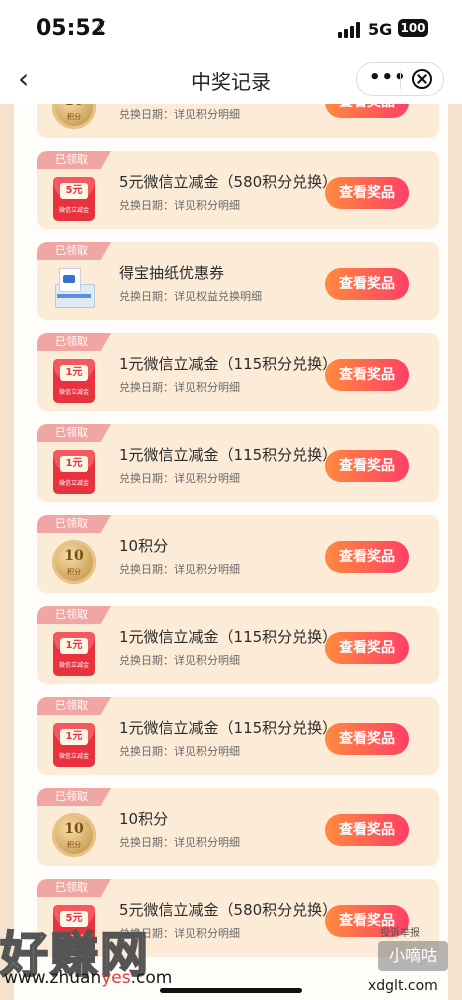  Describe the element at coordinates (172, 273) in the screenshot. I see `record-name: 得宝抽纸优惠券` at that location.